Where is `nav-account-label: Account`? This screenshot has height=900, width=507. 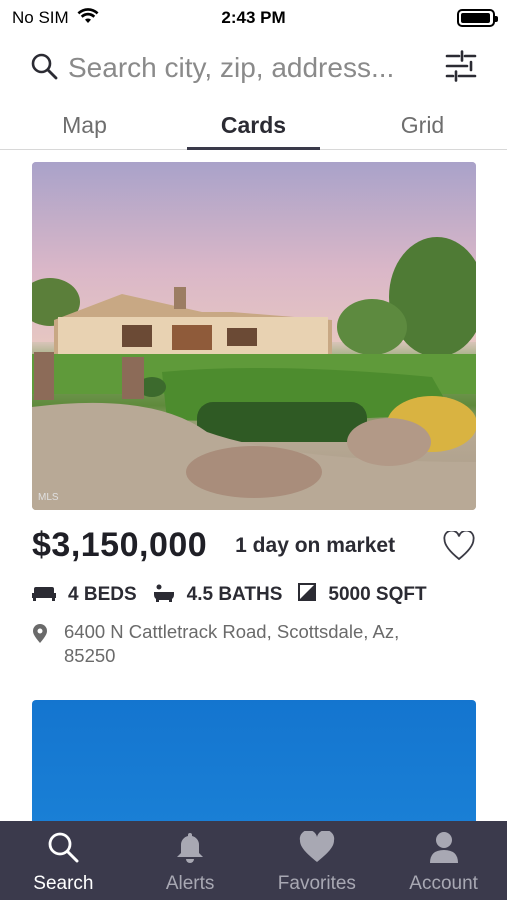
nav-account-label: Account is located at coordinates (443, 883).